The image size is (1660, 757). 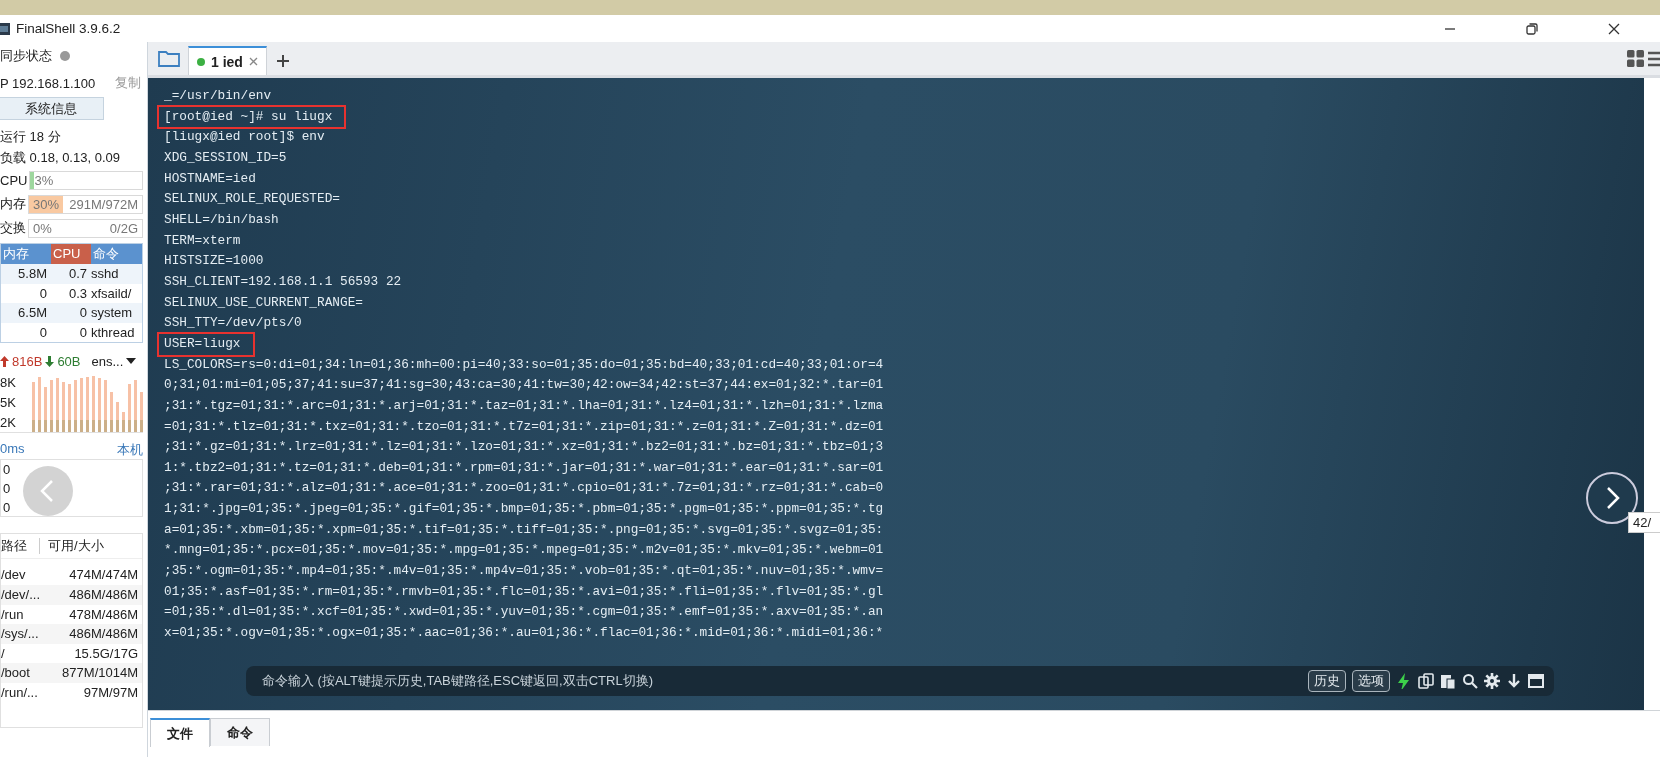 What do you see at coordinates (112, 313) in the screenshot?
I see `table-cell-text: system` at bounding box center [112, 313].